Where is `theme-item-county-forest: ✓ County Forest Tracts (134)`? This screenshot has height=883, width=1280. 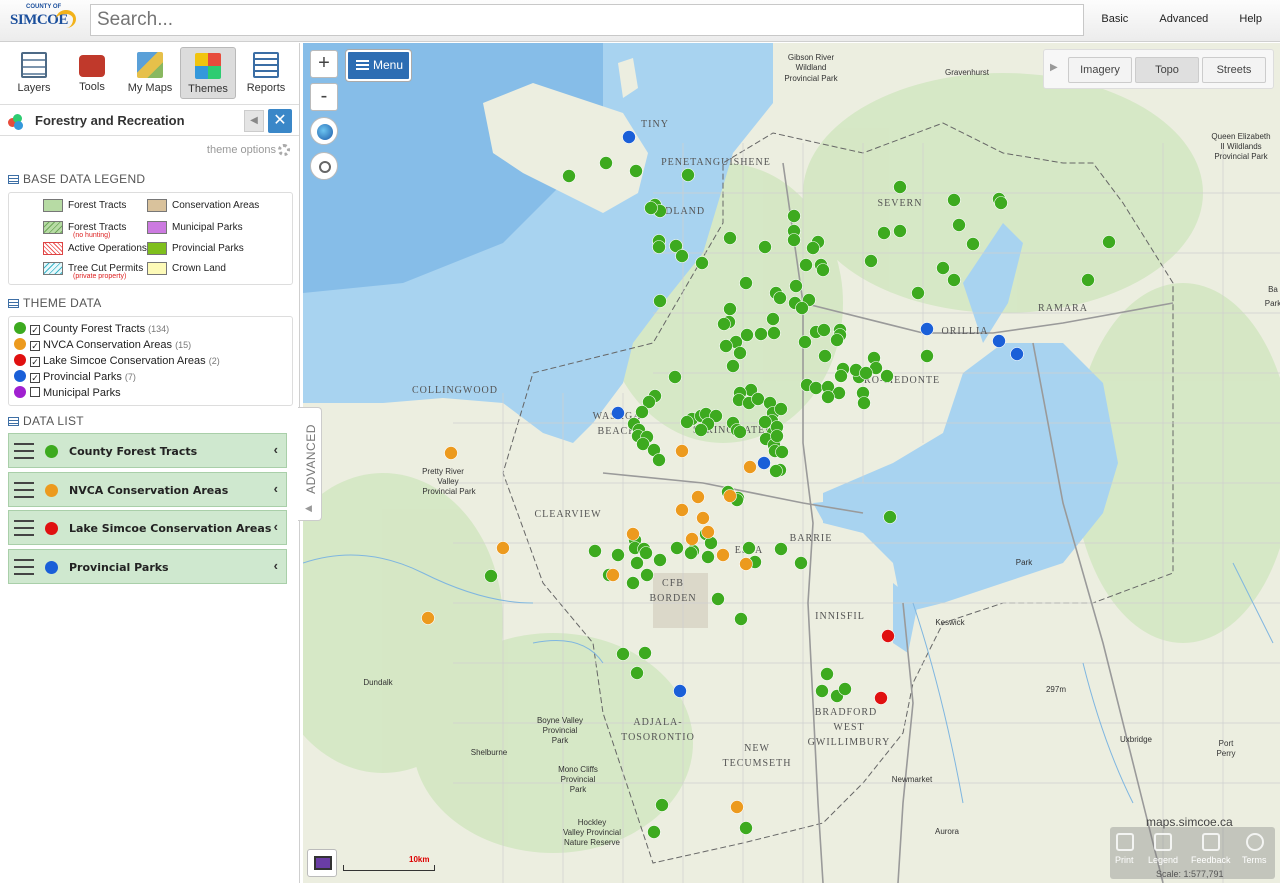 theme-item-county-forest: ✓ County Forest Tracts (134) is located at coordinates (91, 329).